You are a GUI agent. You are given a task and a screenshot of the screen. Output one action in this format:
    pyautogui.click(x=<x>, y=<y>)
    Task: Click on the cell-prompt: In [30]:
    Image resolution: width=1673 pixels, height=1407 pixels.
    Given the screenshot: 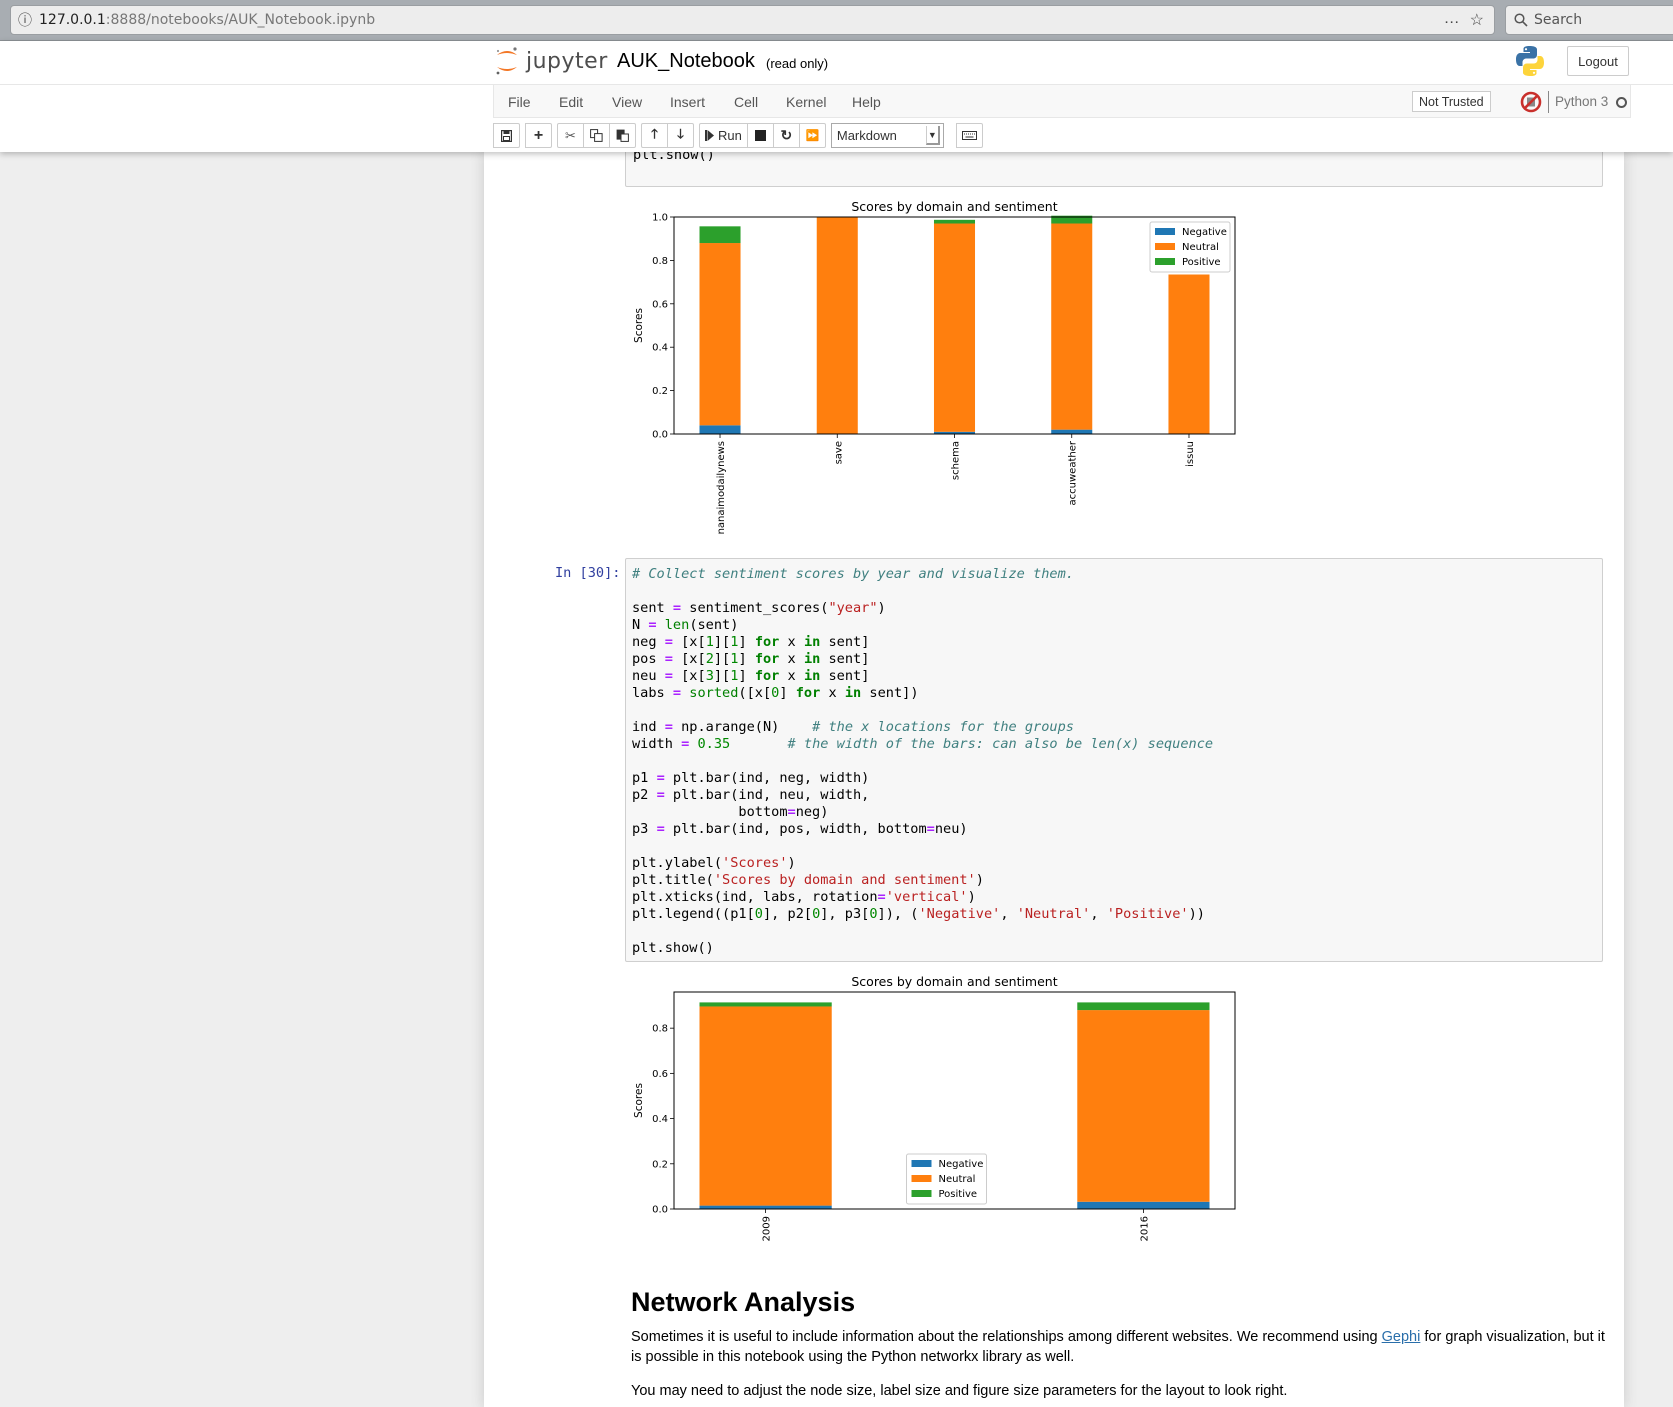 What is the action you would take?
    pyautogui.click(x=588, y=573)
    